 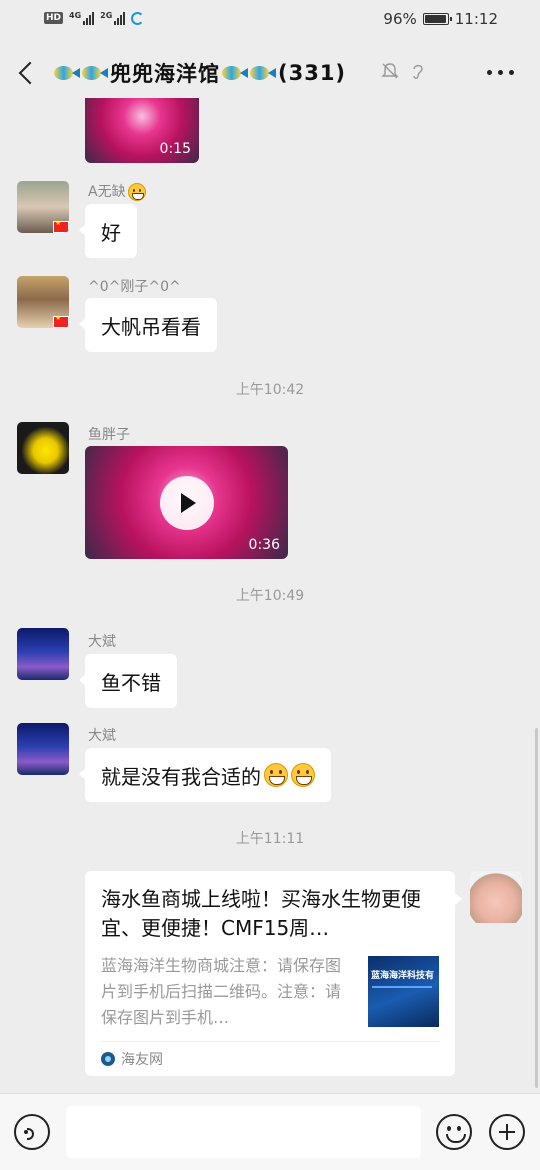 What do you see at coordinates (400, 19) in the screenshot?
I see `battery-percent: 96%` at bounding box center [400, 19].